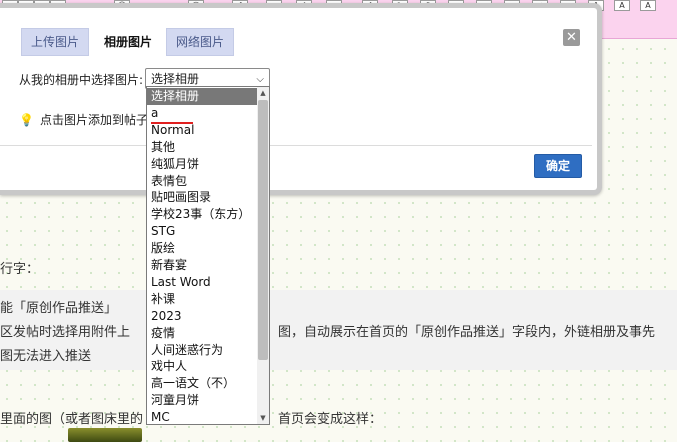 The width and height of the screenshot is (677, 442). I want to click on dropdown-option: 纯狐月饼, so click(204, 164).